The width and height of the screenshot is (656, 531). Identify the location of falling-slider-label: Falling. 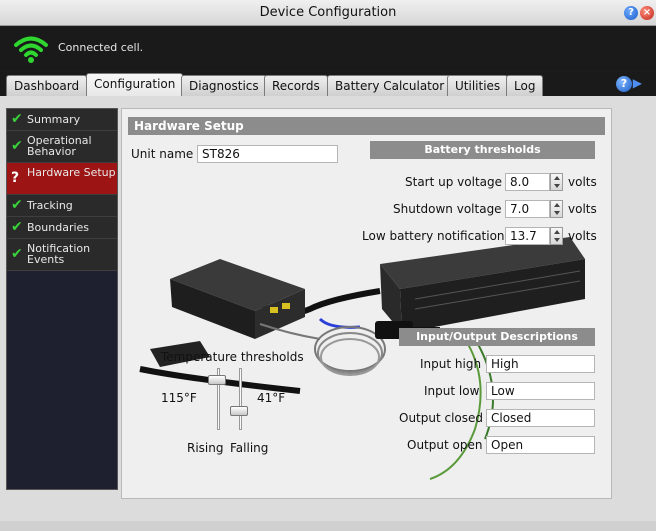
(249, 448).